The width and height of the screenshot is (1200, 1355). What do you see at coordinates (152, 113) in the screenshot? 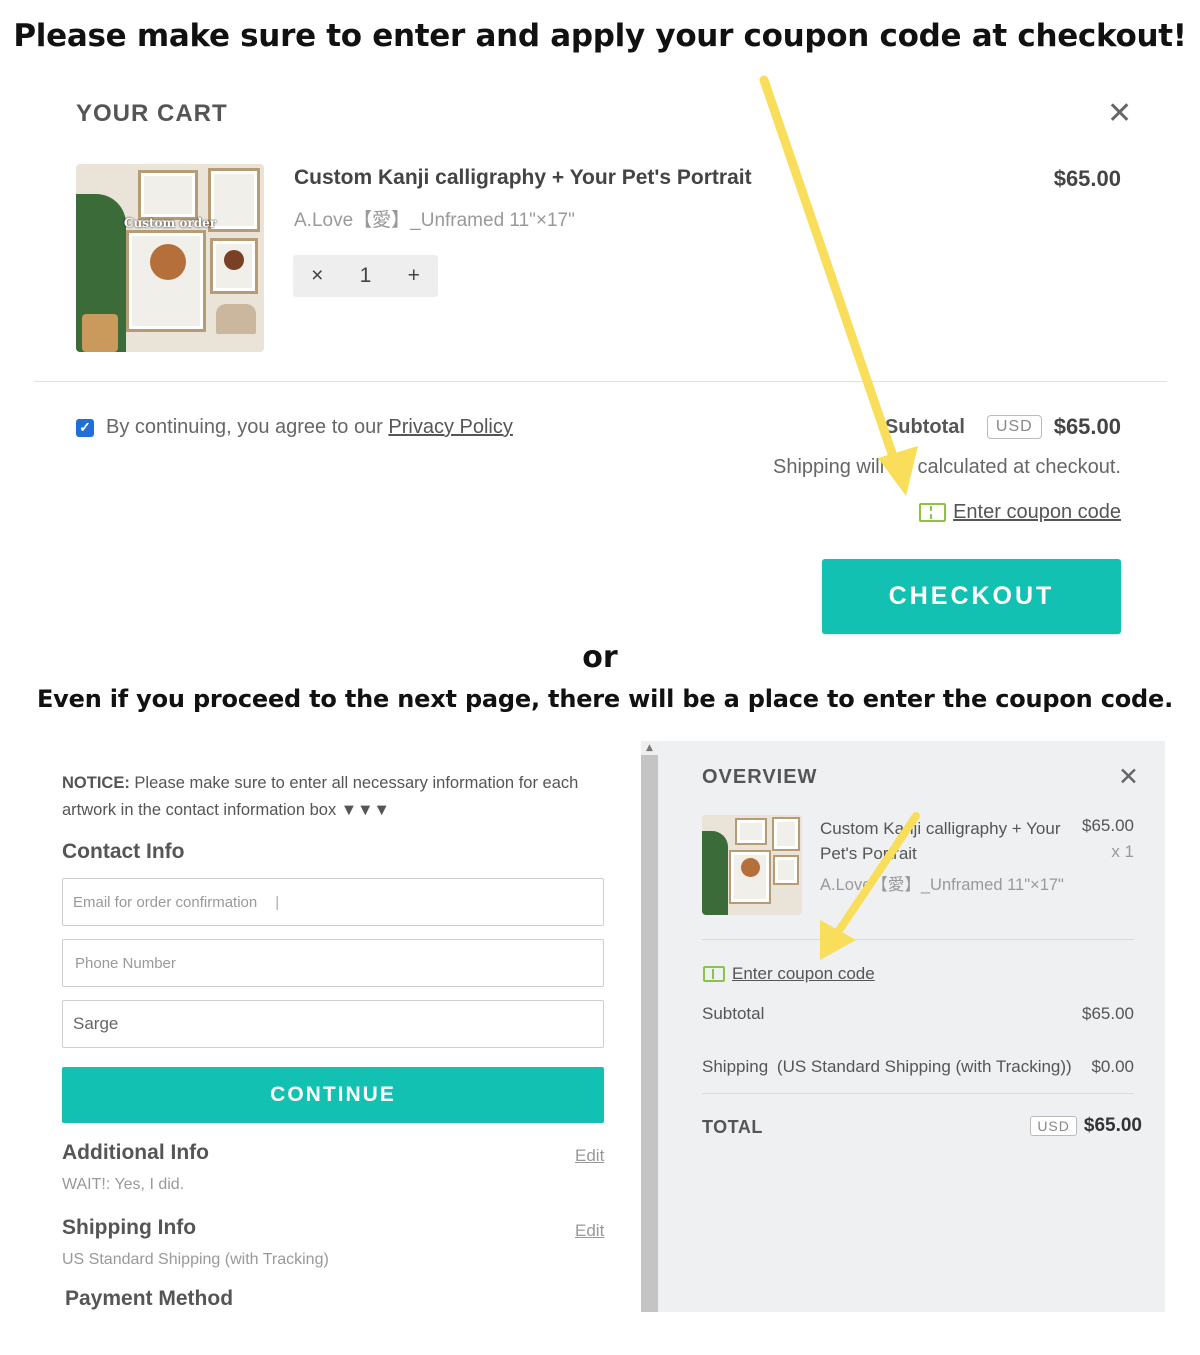
I see `cart-title: YOUR CART` at bounding box center [152, 113].